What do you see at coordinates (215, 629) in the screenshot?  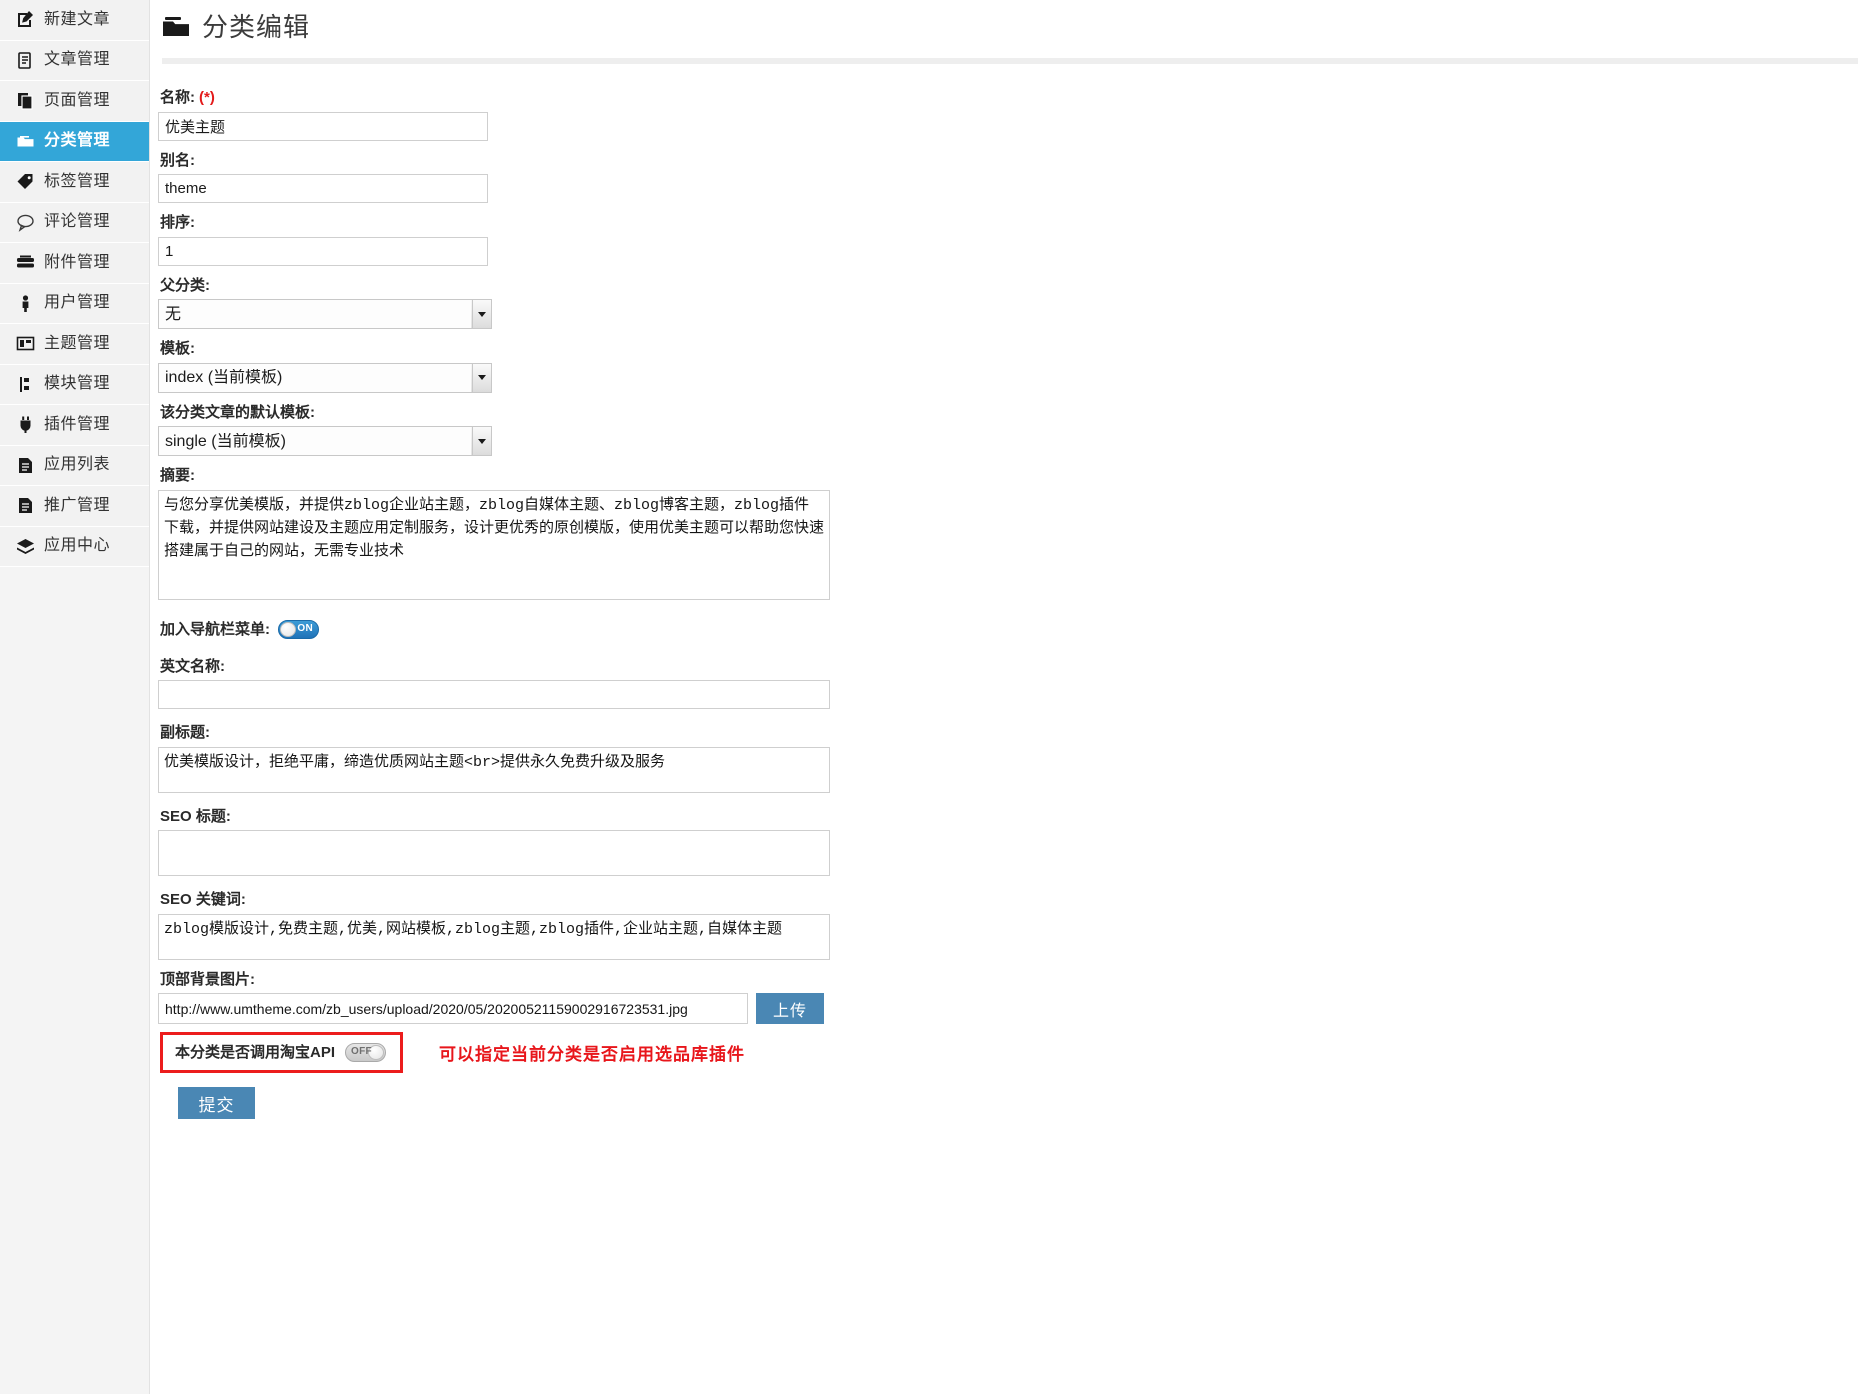 I see `nav-menu-label: 加入导航栏菜单:` at bounding box center [215, 629].